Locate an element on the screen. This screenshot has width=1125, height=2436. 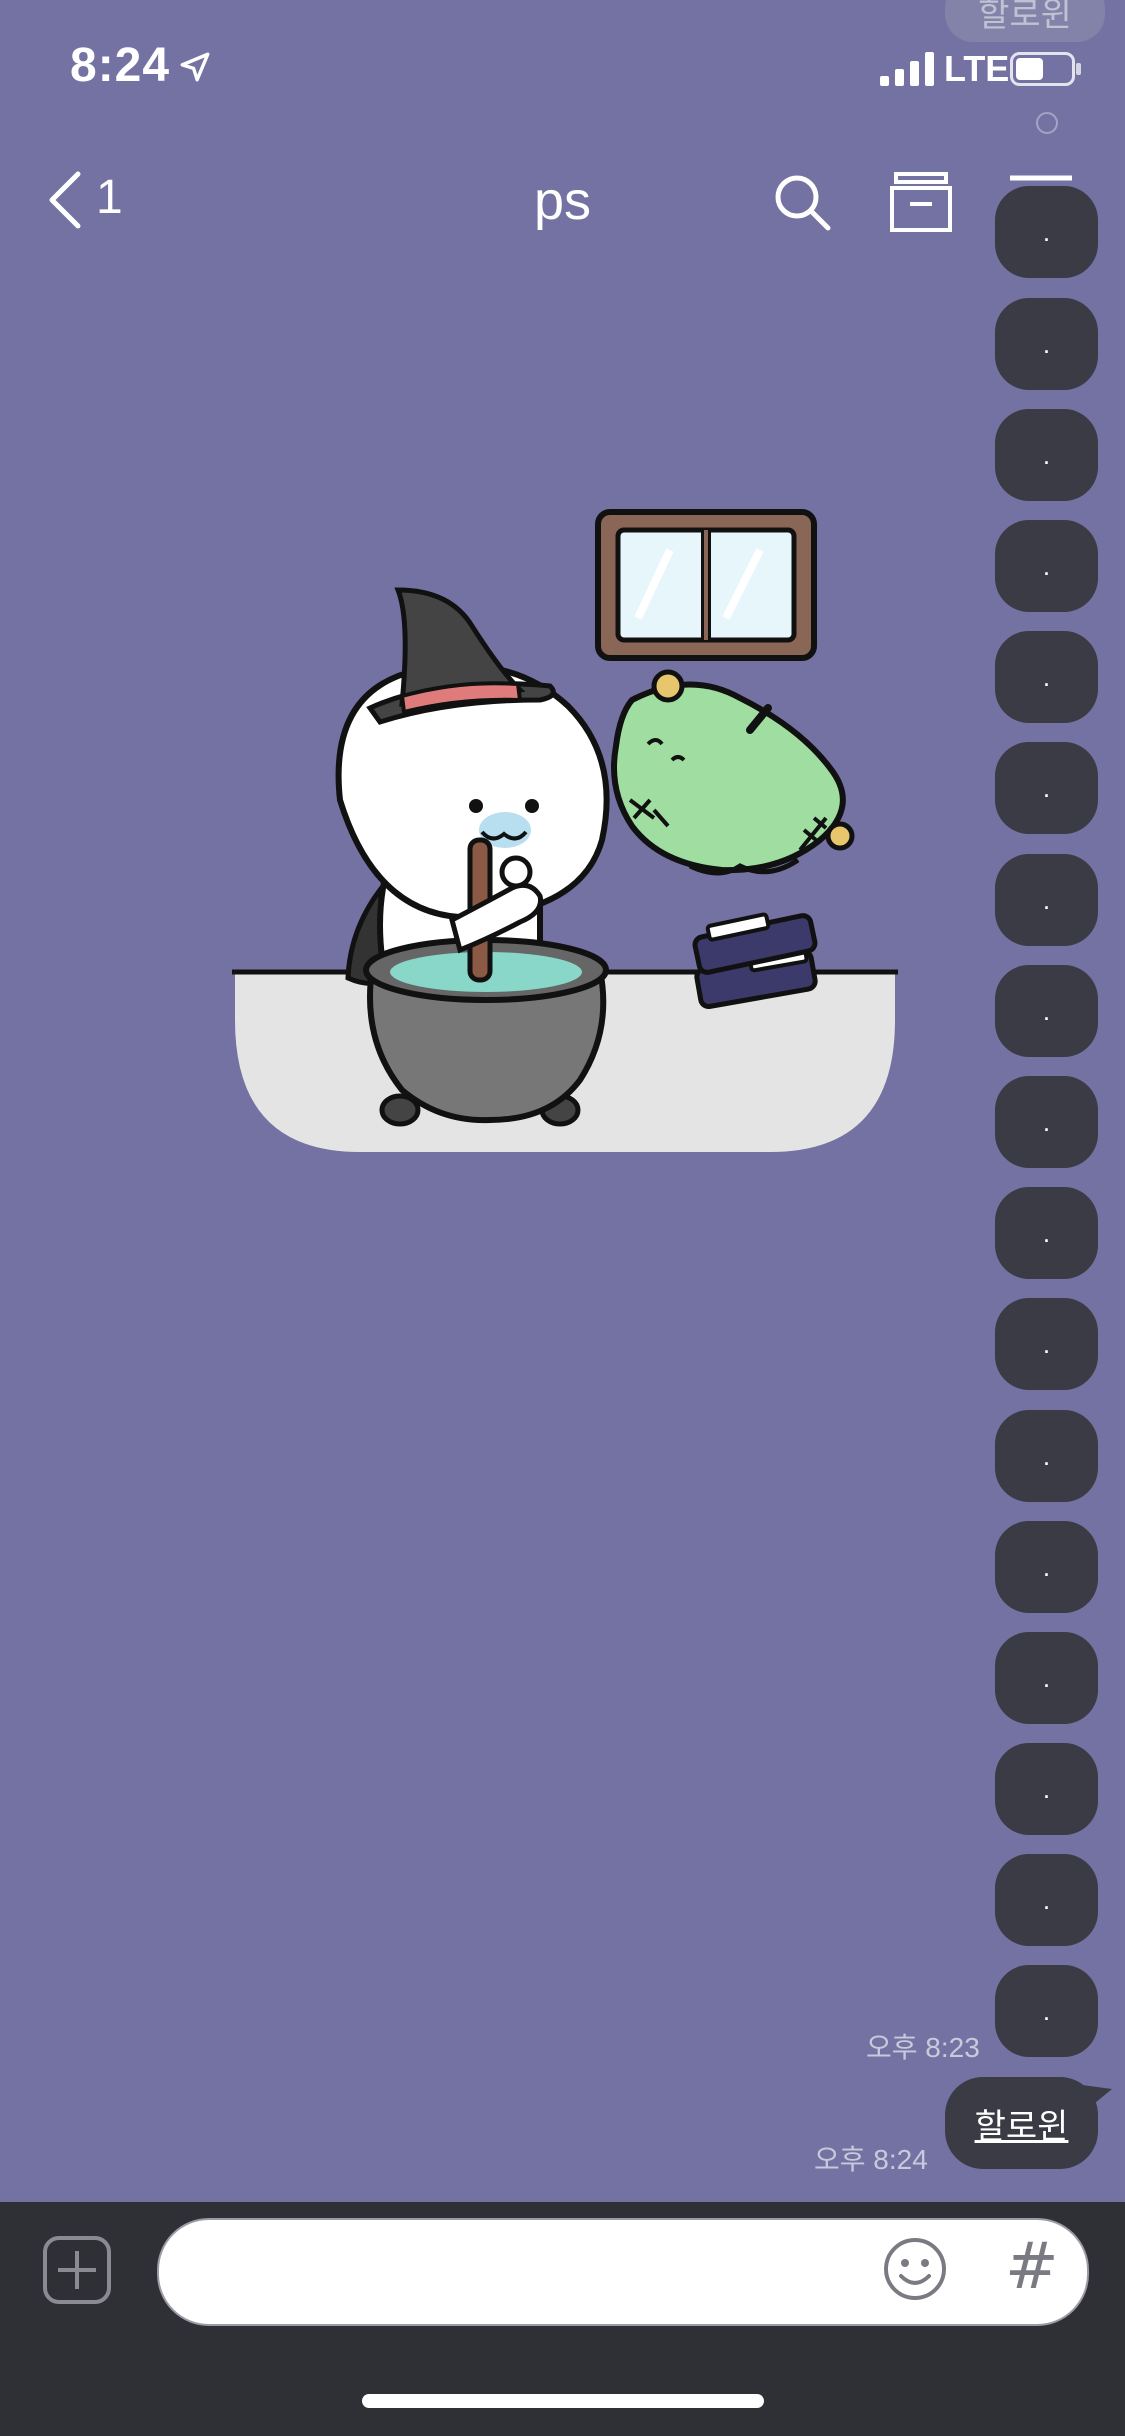
chat-title: ps is located at coordinates (562, 201).